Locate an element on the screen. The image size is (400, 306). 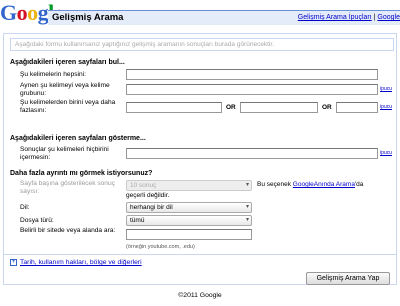
exclude-tip-link: ipucu is located at coordinates (386, 153).